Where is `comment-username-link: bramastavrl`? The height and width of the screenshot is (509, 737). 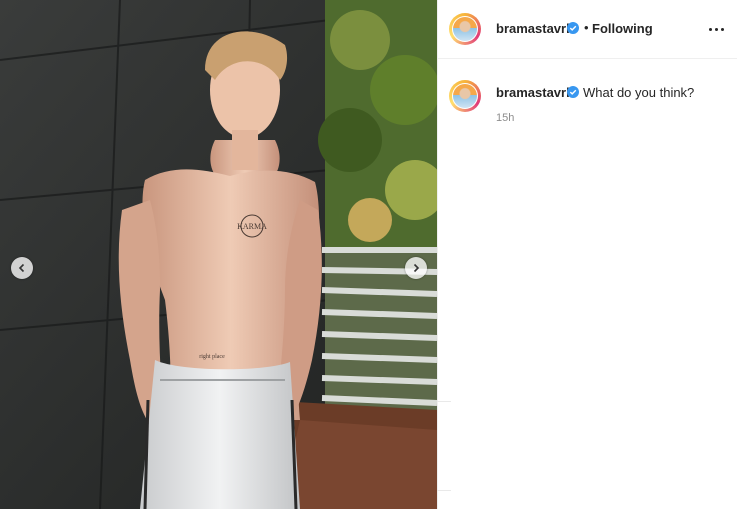
comment-username-link: bramastavrl is located at coordinates (533, 92).